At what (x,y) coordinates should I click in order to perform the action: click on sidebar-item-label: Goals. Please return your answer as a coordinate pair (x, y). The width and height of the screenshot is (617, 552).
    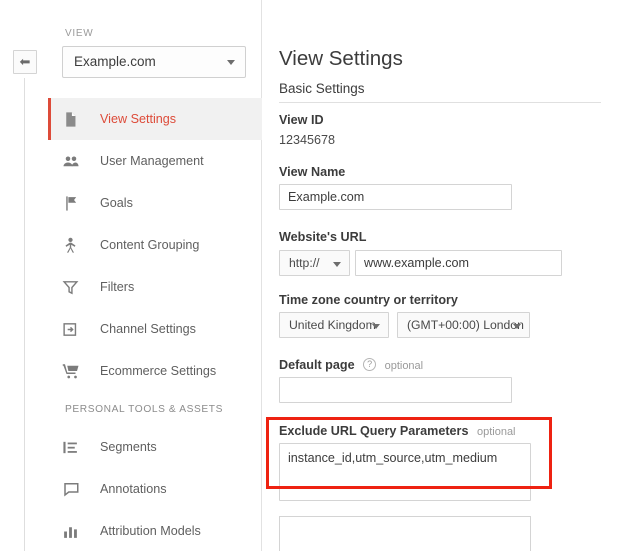
    Looking at the image, I should click on (116, 203).